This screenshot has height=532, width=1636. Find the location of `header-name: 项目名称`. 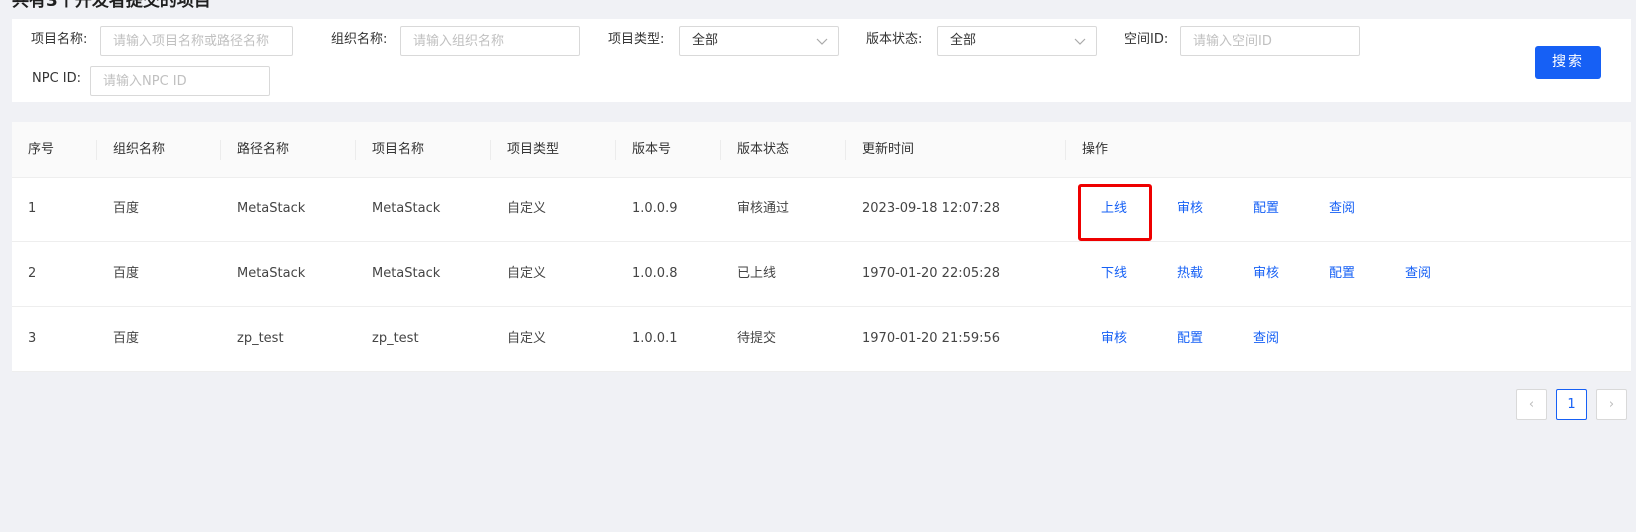

header-name: 项目名称 is located at coordinates (398, 149).